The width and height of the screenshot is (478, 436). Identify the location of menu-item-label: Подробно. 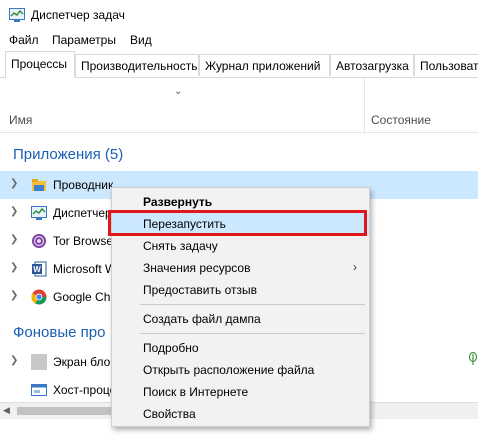
(171, 348).